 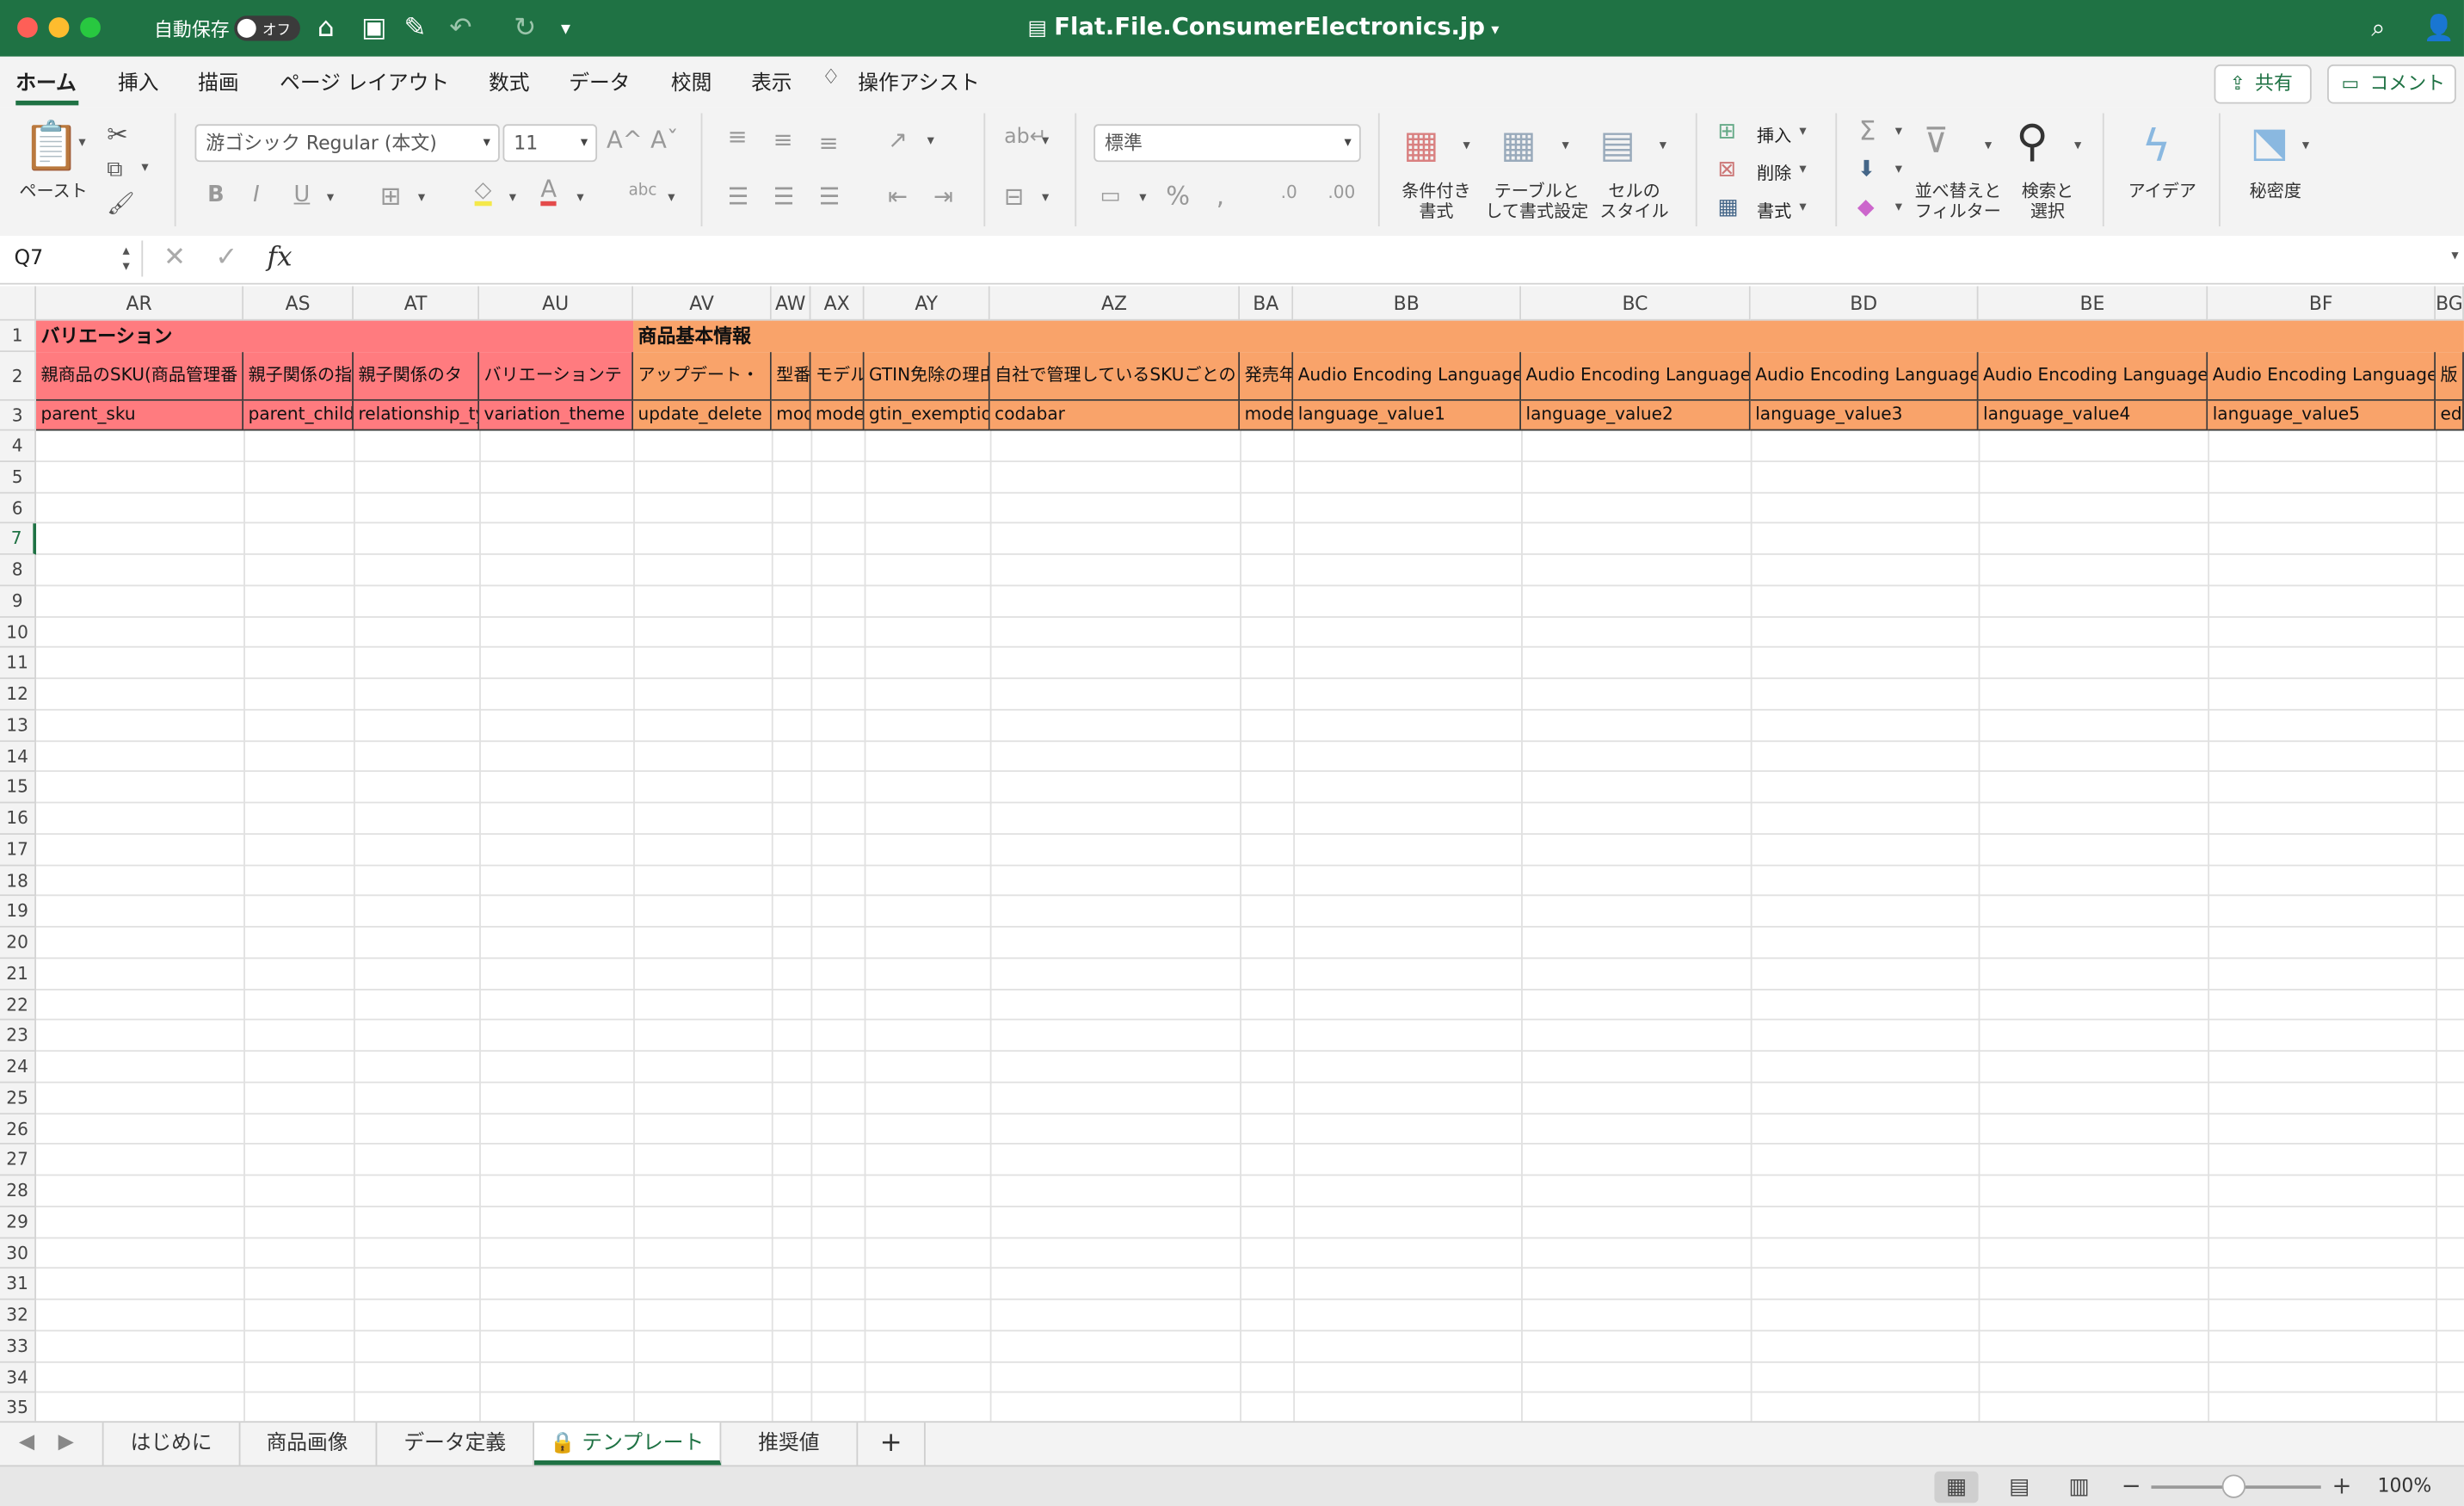 I want to click on decrease-indent-icon: ⇤, so click(x=898, y=196).